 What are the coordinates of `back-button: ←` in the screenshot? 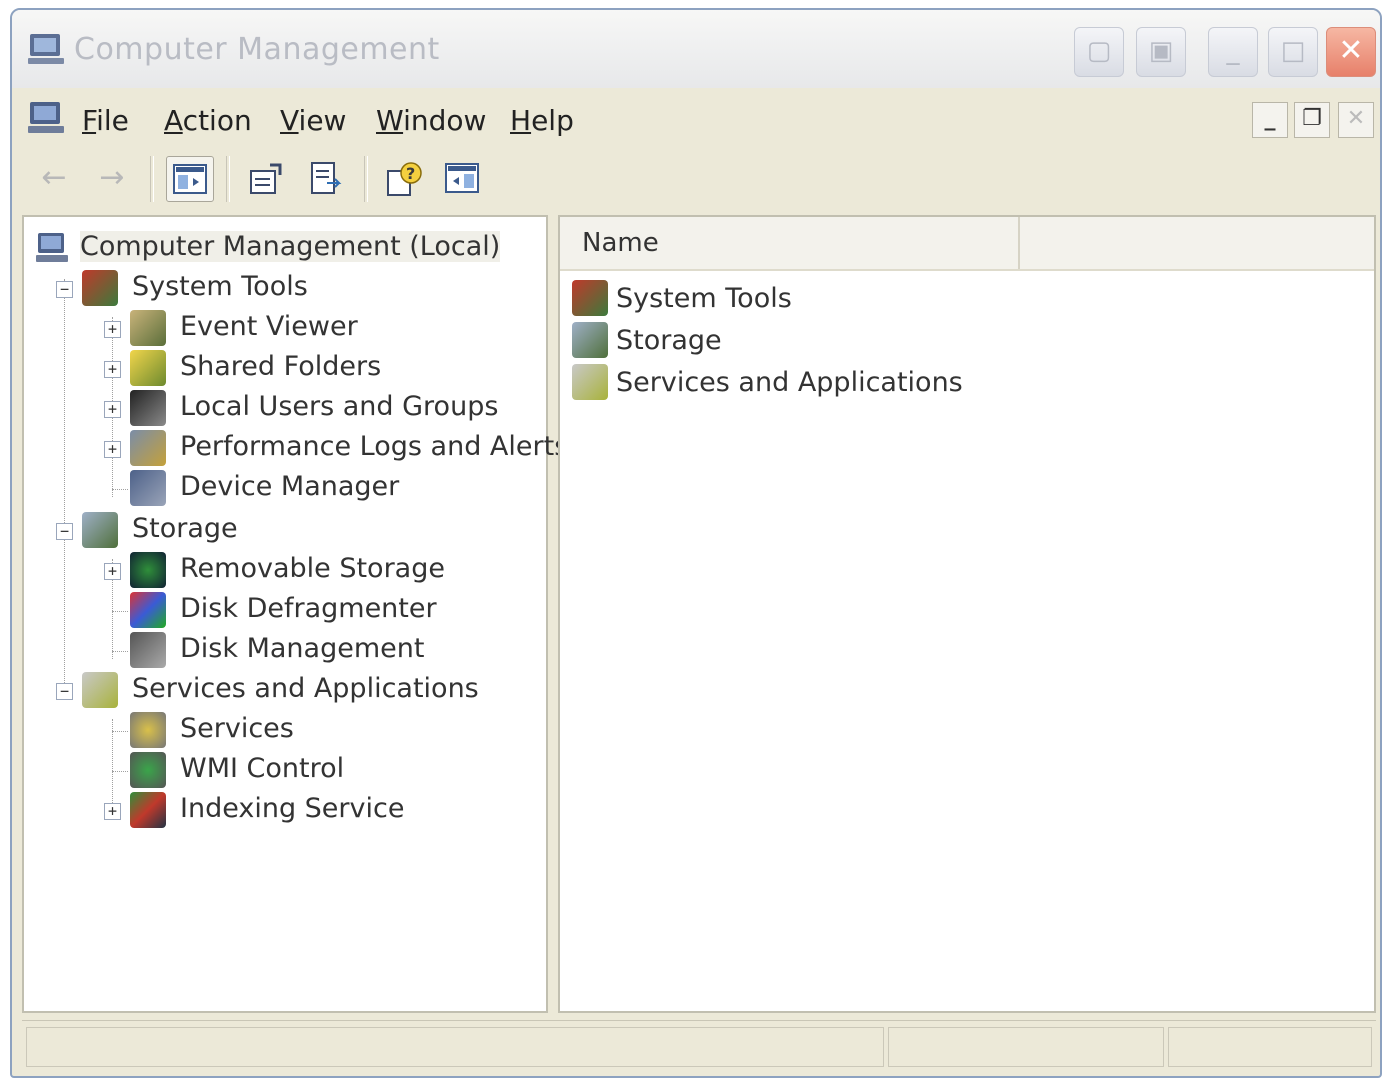 It's located at (54, 179).